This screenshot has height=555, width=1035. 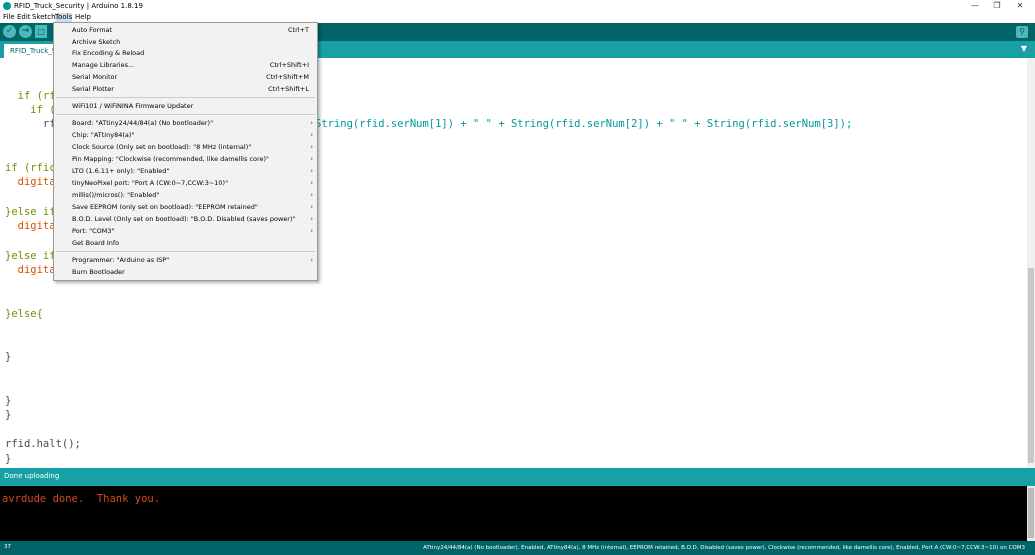 I want to click on menu-help: Help, so click(x=83, y=17).